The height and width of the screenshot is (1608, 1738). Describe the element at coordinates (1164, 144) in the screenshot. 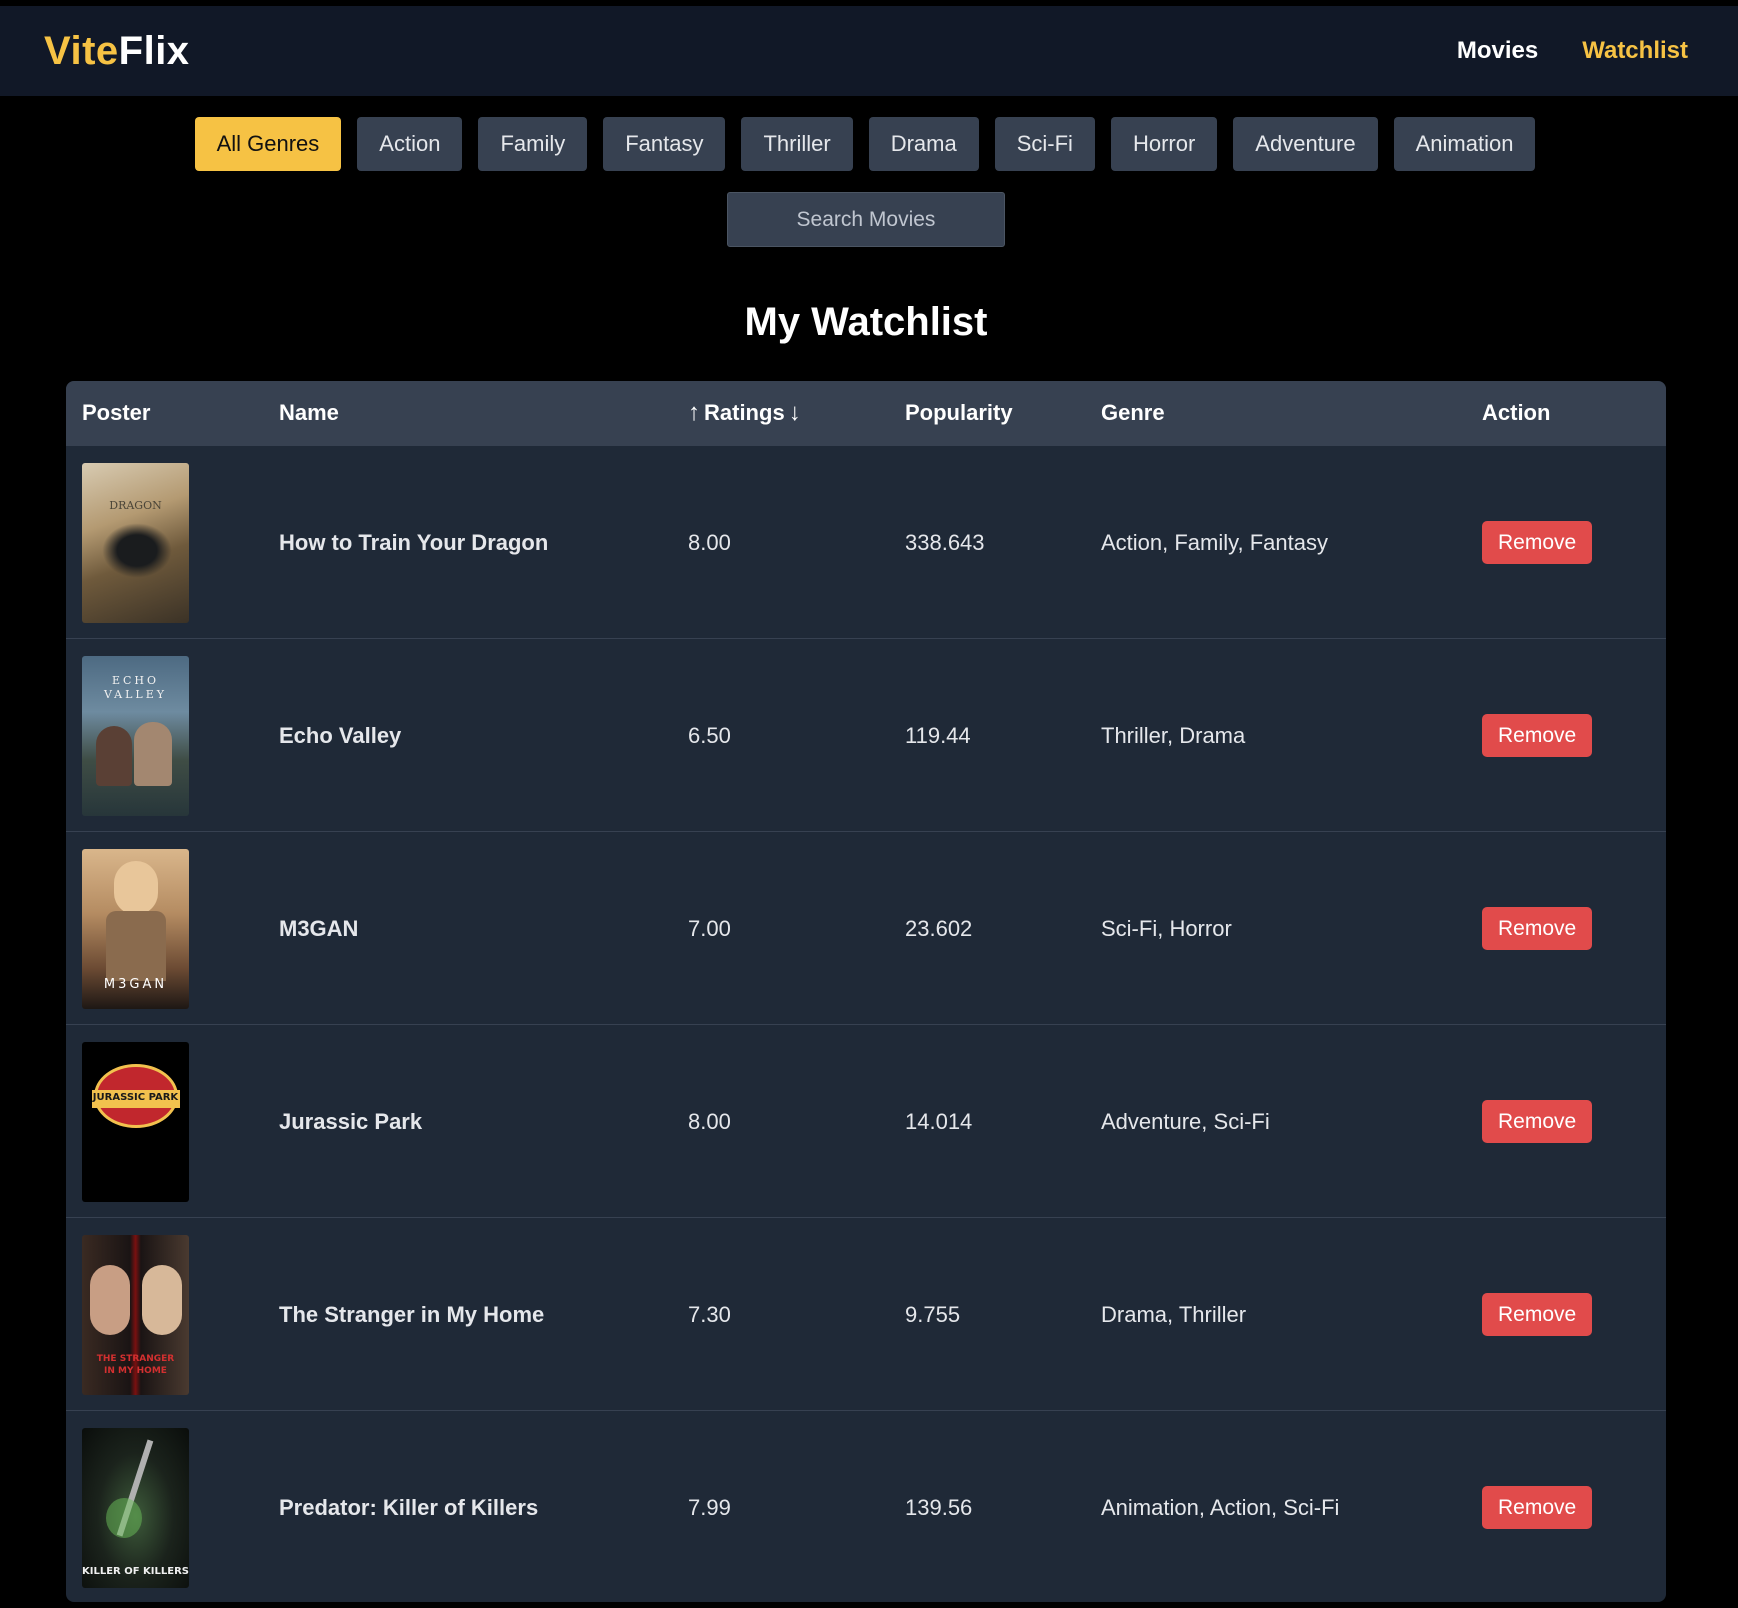

I see `genre-button-horror: Horror` at that location.